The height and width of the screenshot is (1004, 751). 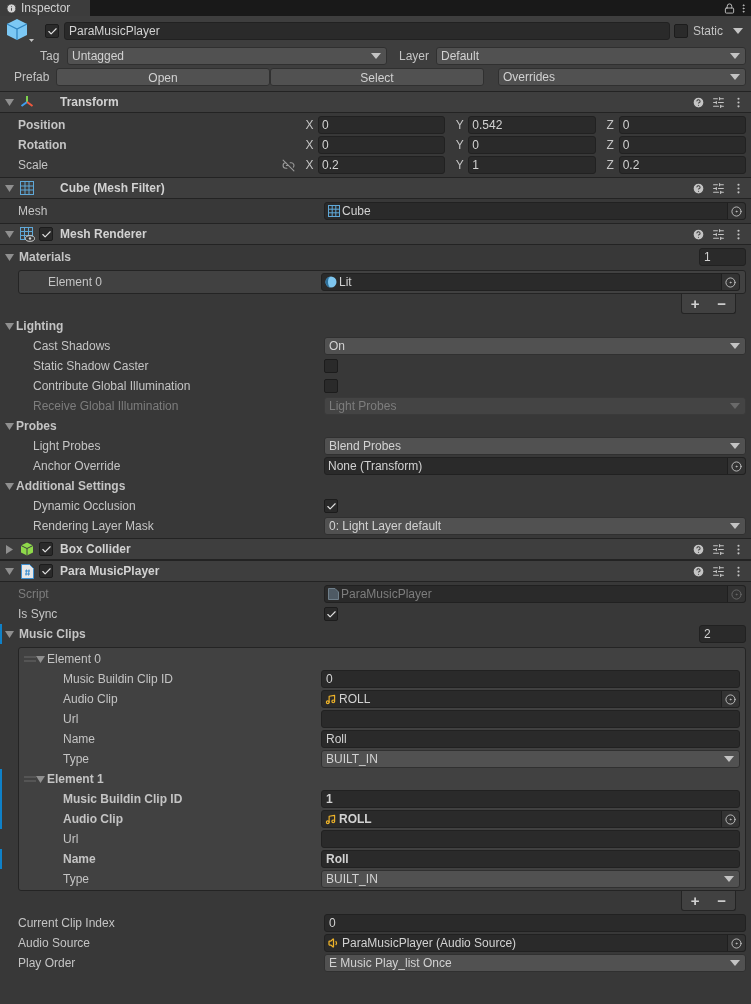 What do you see at coordinates (227, 56) in the screenshot?
I see `tag-dropdown: Untagged` at bounding box center [227, 56].